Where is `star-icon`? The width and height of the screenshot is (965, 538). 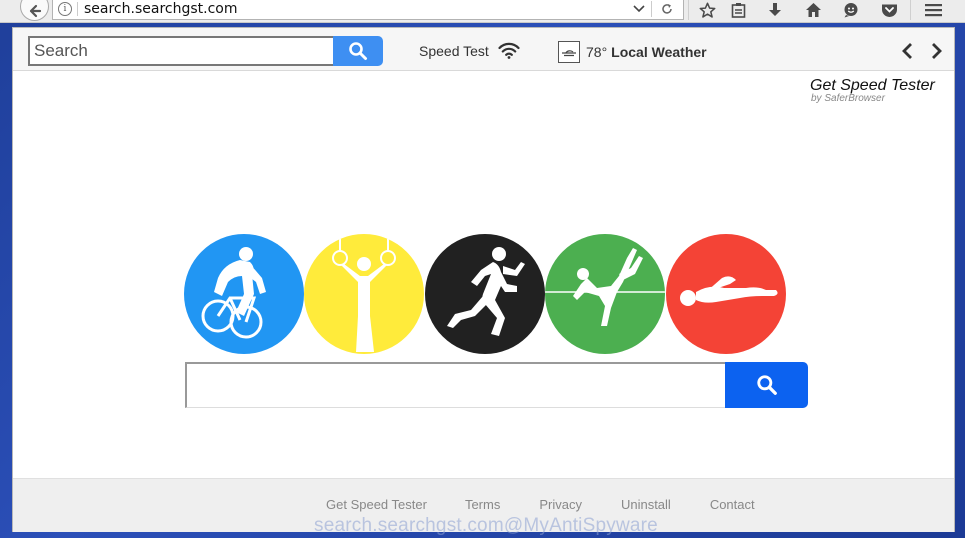 star-icon is located at coordinates (707, 10).